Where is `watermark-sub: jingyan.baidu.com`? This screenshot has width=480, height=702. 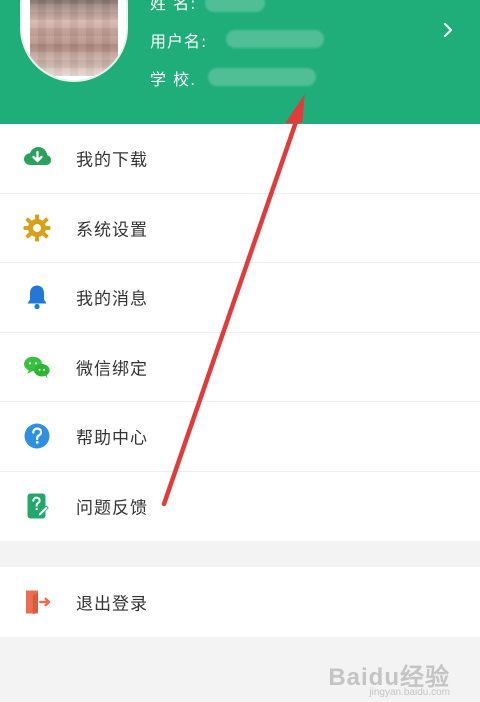 watermark-sub: jingyan.baidu.com is located at coordinates (409, 692).